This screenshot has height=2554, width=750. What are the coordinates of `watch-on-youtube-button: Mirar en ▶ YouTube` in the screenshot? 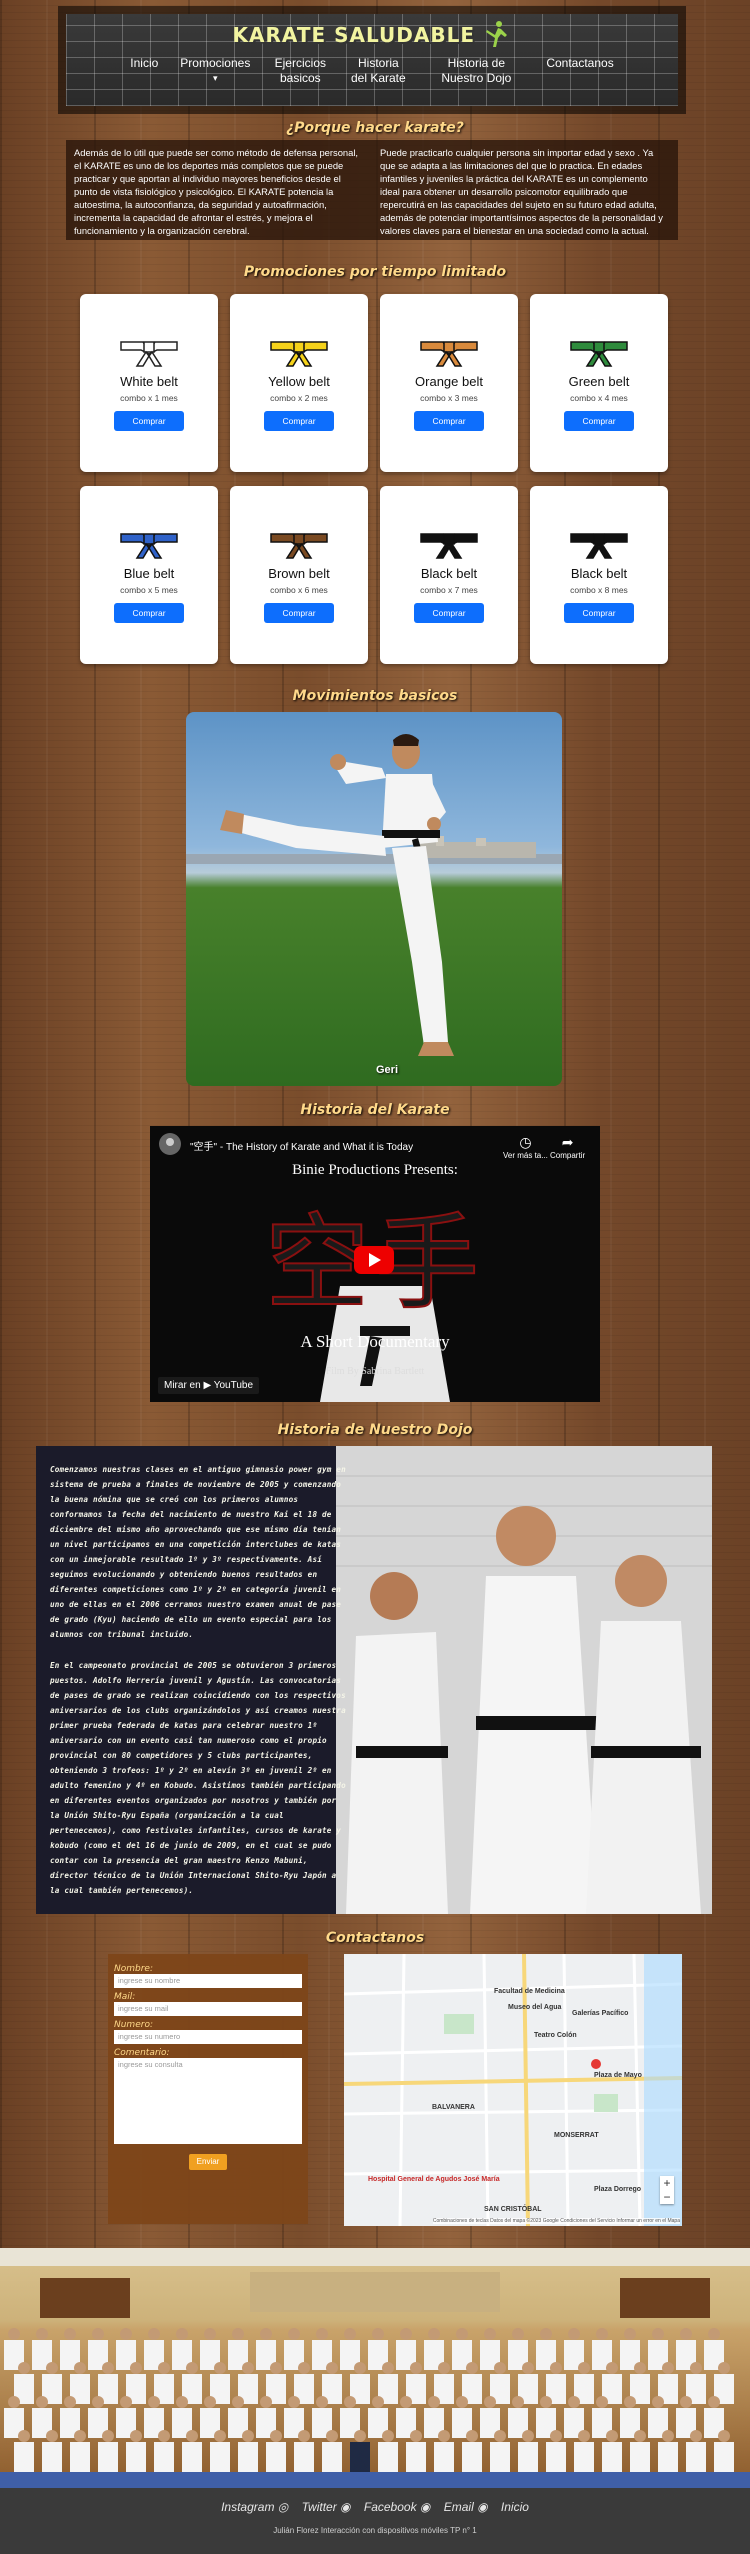 It's located at (209, 1385).